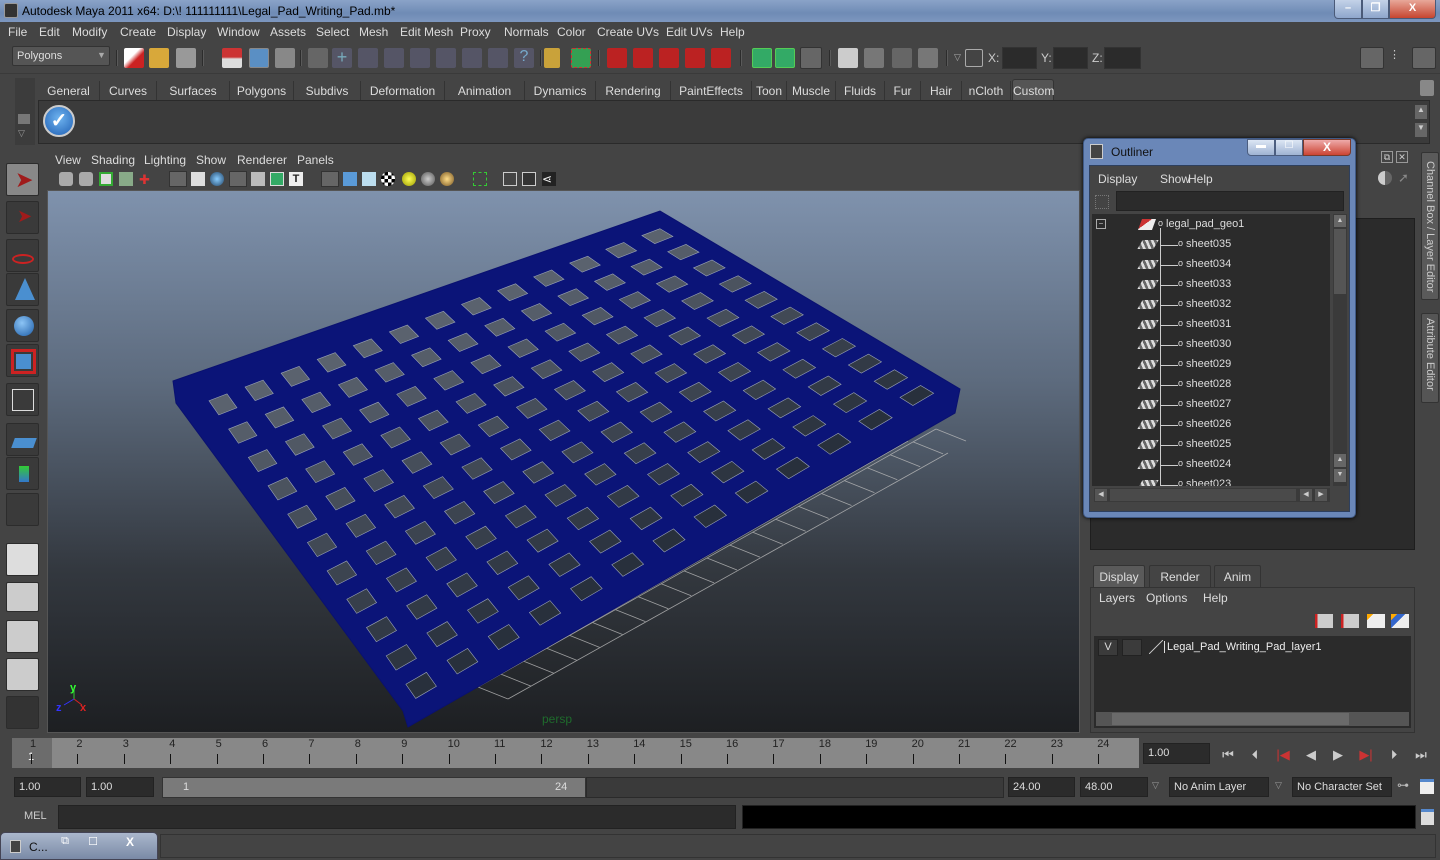 This screenshot has height=860, width=1440. Describe the element at coordinates (941, 91) in the screenshot. I see `shelf-tab-hair: Hair` at that location.